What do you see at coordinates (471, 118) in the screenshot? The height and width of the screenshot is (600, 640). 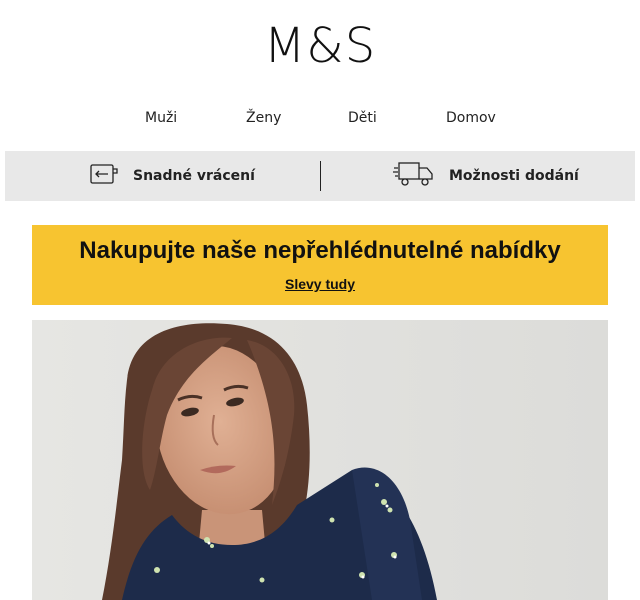 I see `nav-item-home: Domov` at bounding box center [471, 118].